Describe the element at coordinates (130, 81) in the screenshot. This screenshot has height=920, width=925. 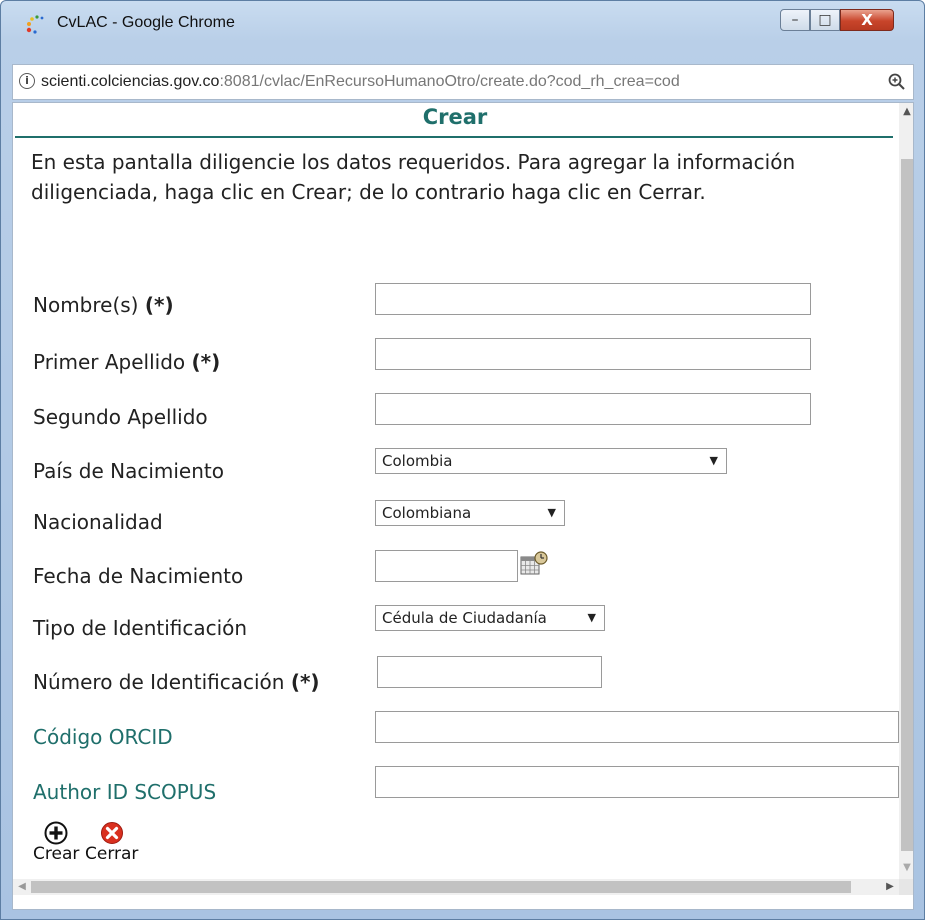
I see `url-host: scienti.colciencias.gov.co` at that location.